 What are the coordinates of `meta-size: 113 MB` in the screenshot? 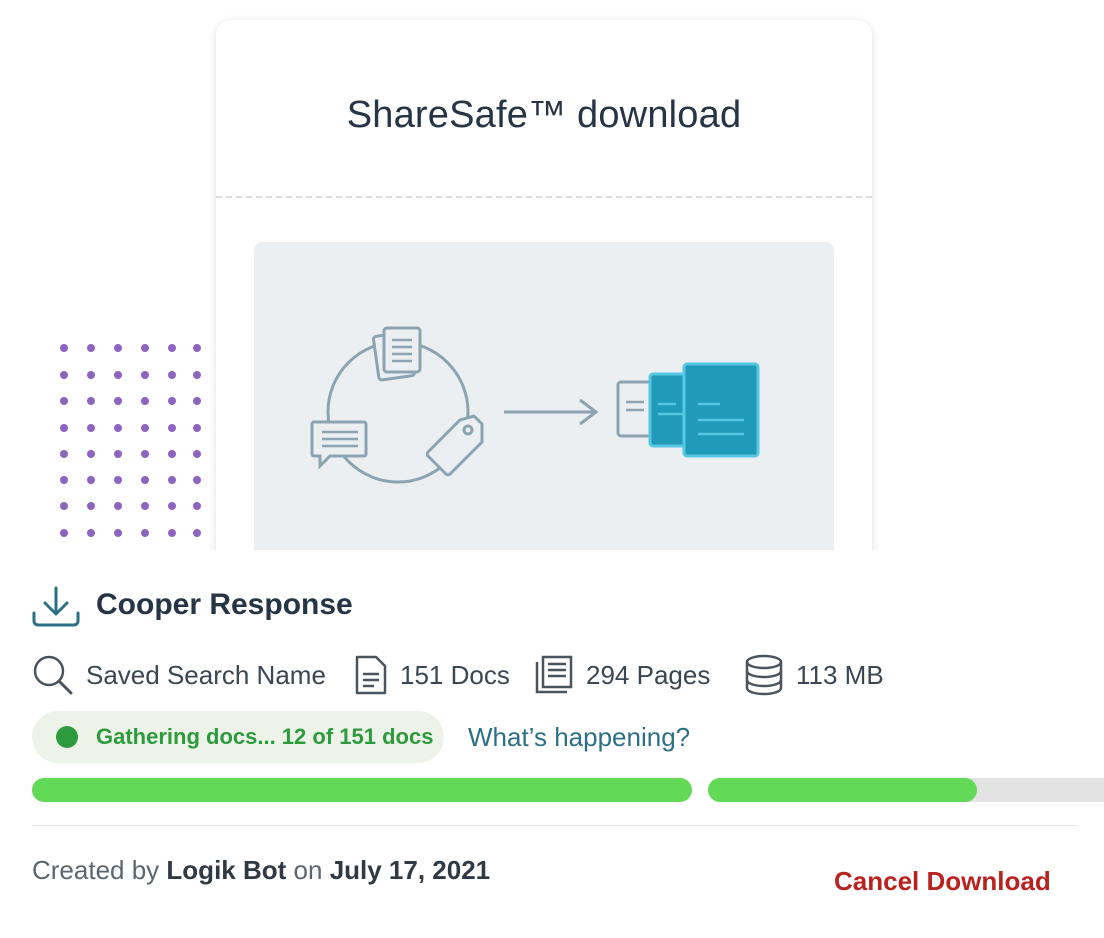 It's located at (814, 675).